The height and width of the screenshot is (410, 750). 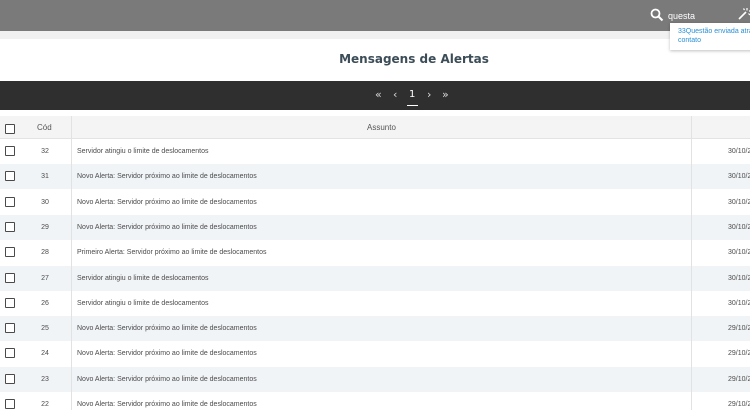 I want to click on table-header: Cód Assunto, so click(x=375, y=127).